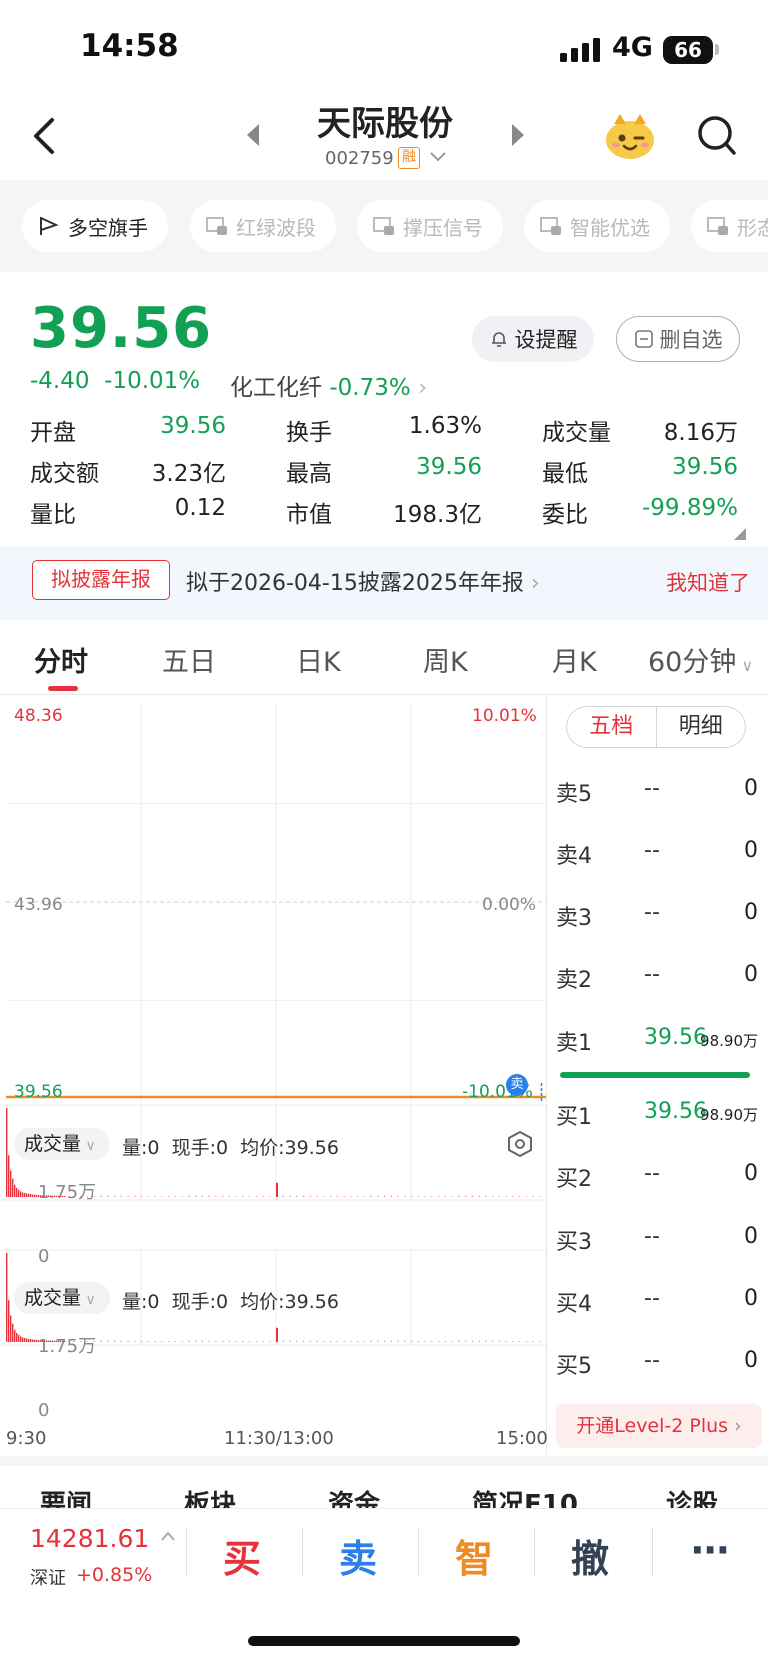  Describe the element at coordinates (26, 1438) in the screenshot. I see `time-label-open: 9:30` at that location.